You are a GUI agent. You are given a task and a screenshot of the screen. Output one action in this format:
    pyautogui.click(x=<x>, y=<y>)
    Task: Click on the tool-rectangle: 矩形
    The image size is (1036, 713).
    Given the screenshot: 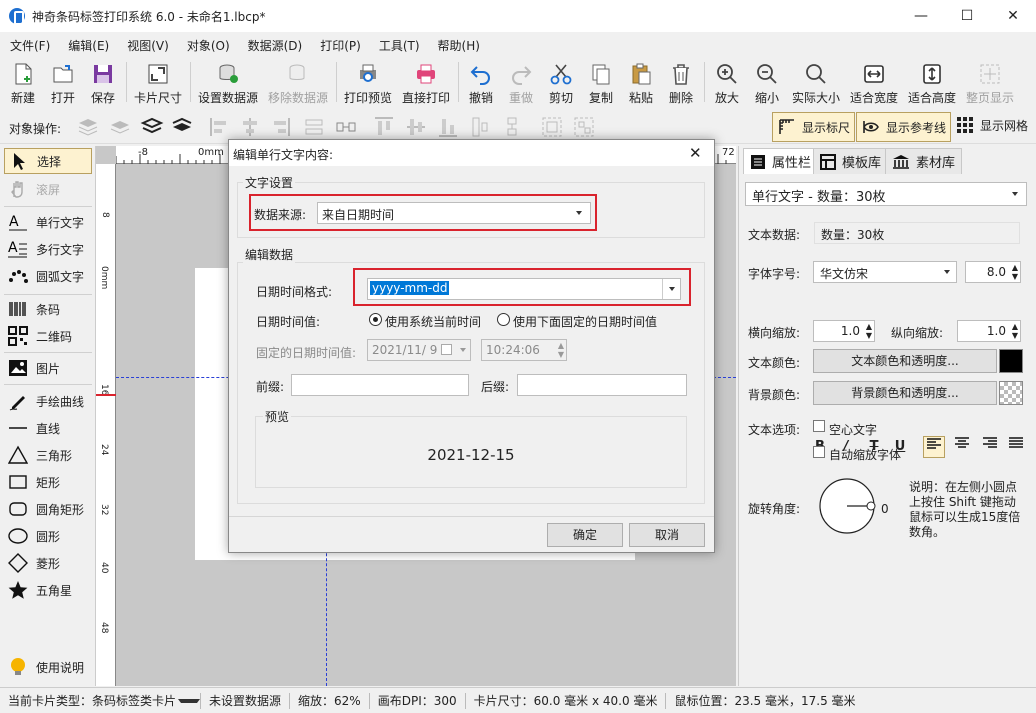 What is the action you would take?
    pyautogui.click(x=48, y=482)
    